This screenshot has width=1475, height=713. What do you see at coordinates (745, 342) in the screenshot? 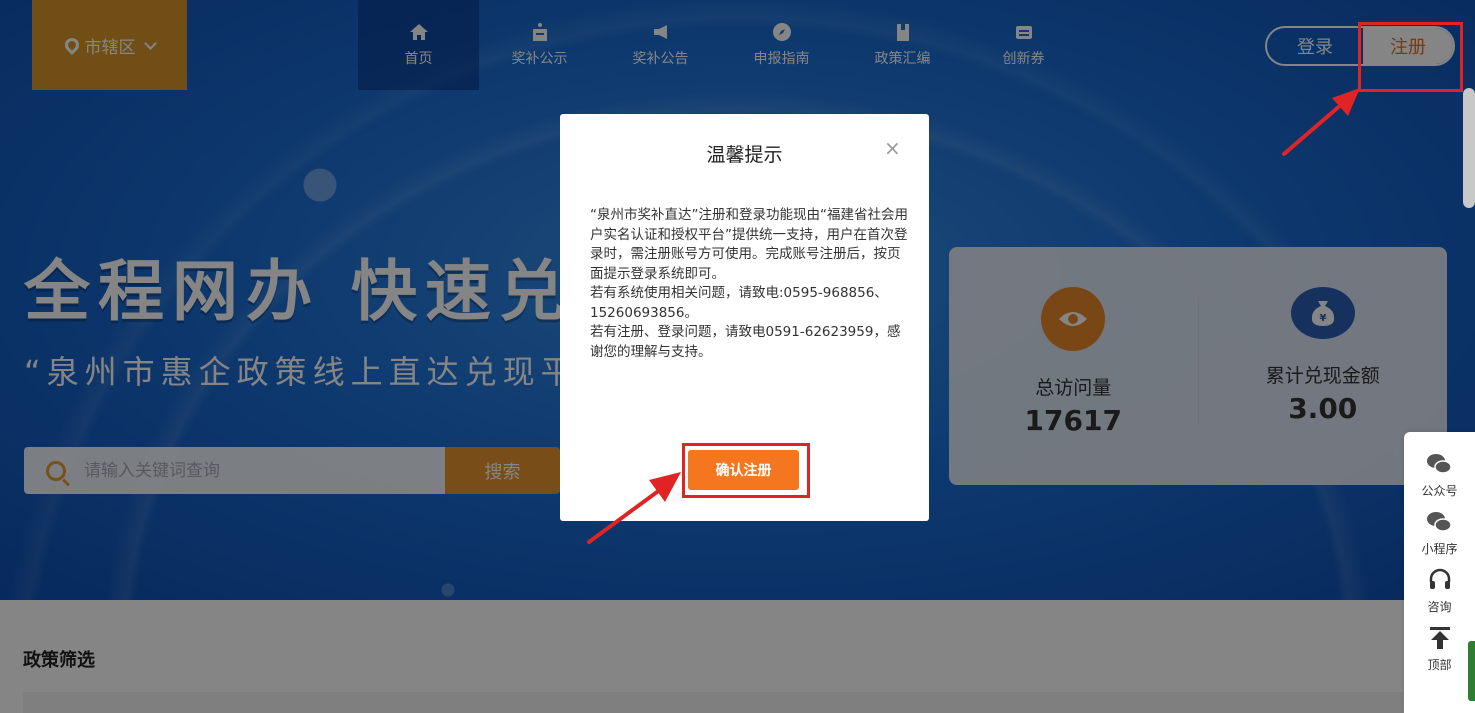
I see `modal-paragraph: 若有注册、登录问题，请致电0591-62623959，感谢您的理解与支持。` at bounding box center [745, 342].